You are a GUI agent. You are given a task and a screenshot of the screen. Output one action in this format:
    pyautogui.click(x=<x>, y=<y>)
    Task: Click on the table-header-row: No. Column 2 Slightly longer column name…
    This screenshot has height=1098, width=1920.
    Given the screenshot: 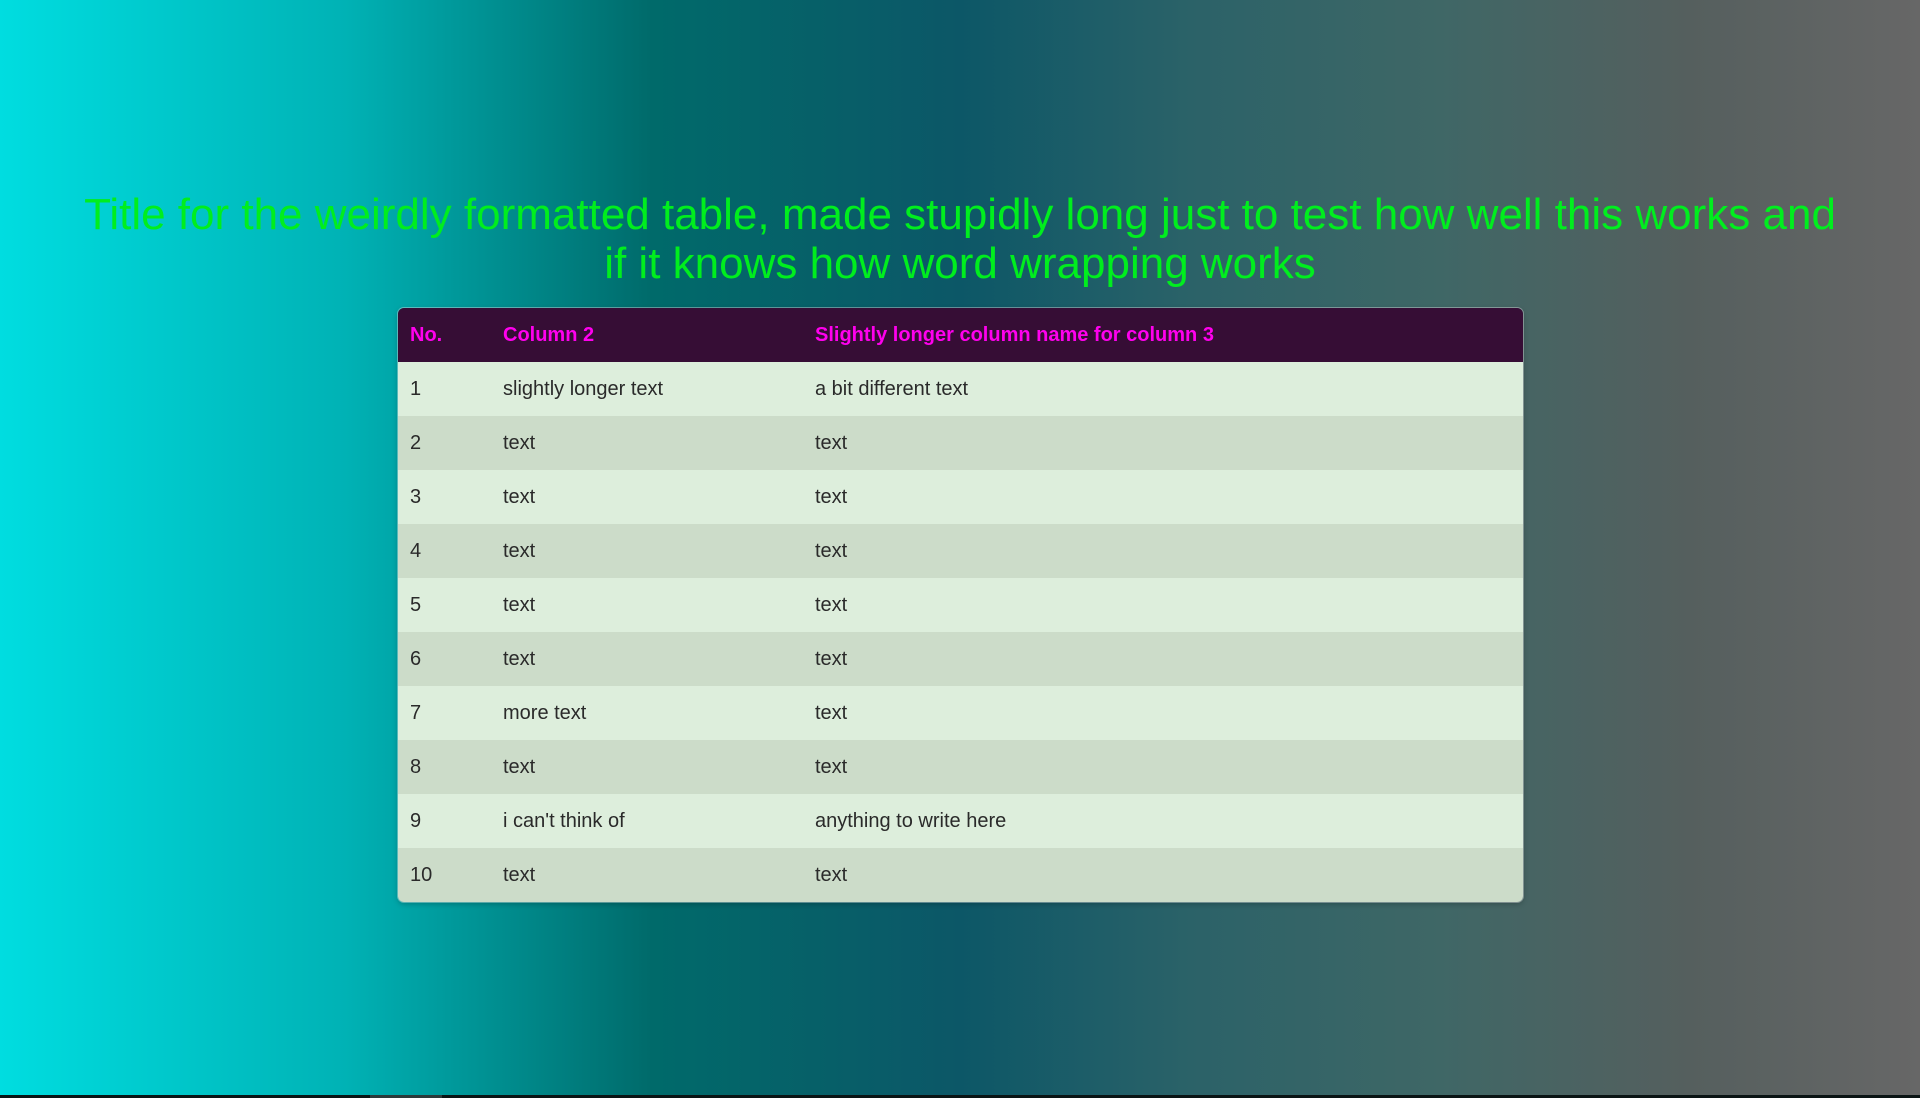 What is the action you would take?
    pyautogui.click(x=960, y=335)
    